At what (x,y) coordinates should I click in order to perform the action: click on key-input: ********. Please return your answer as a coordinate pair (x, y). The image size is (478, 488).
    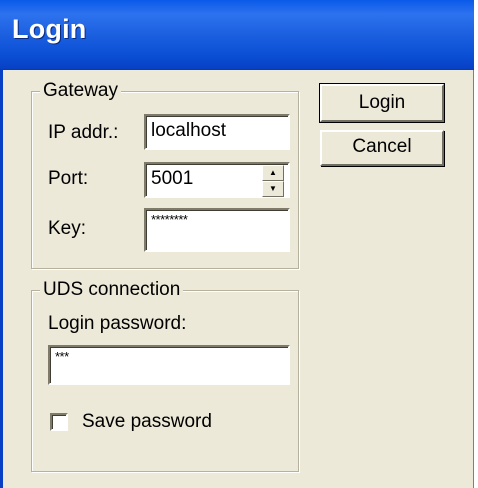
    Looking at the image, I should click on (217, 230).